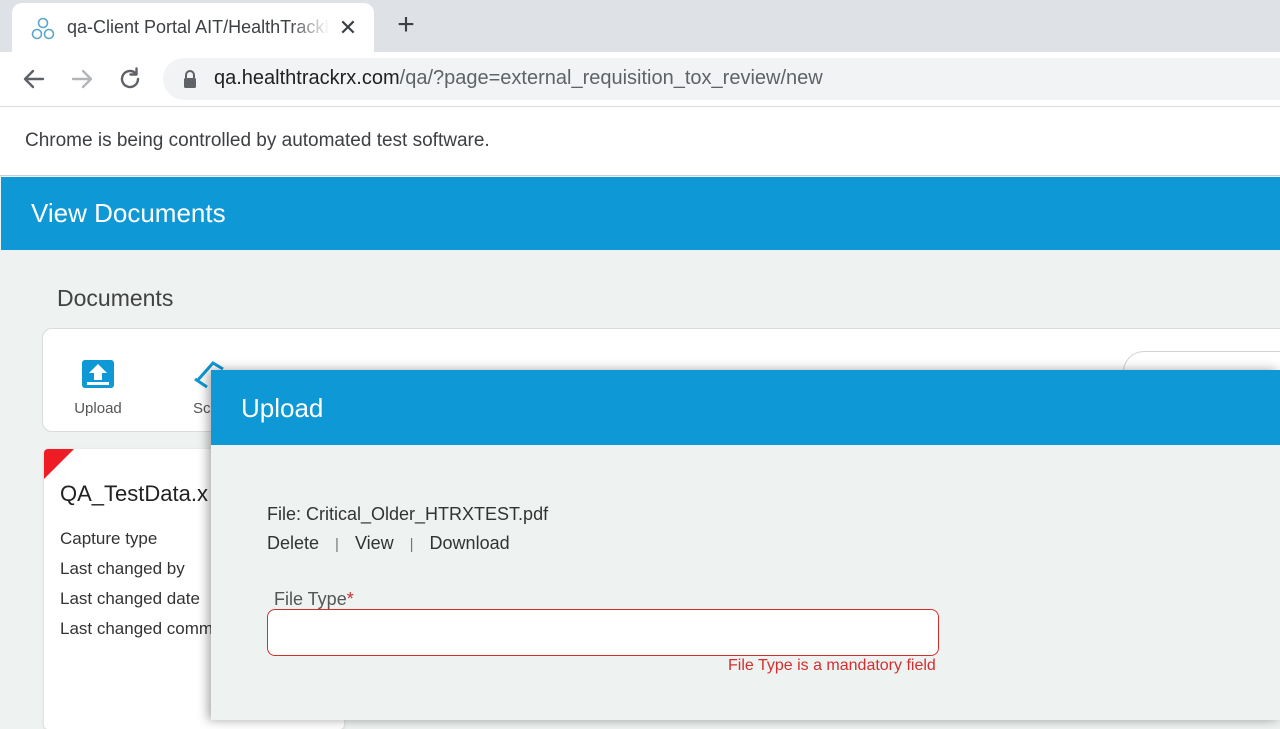  I want to click on file-type-error-message: File Type is a mandatory field, so click(832, 665).